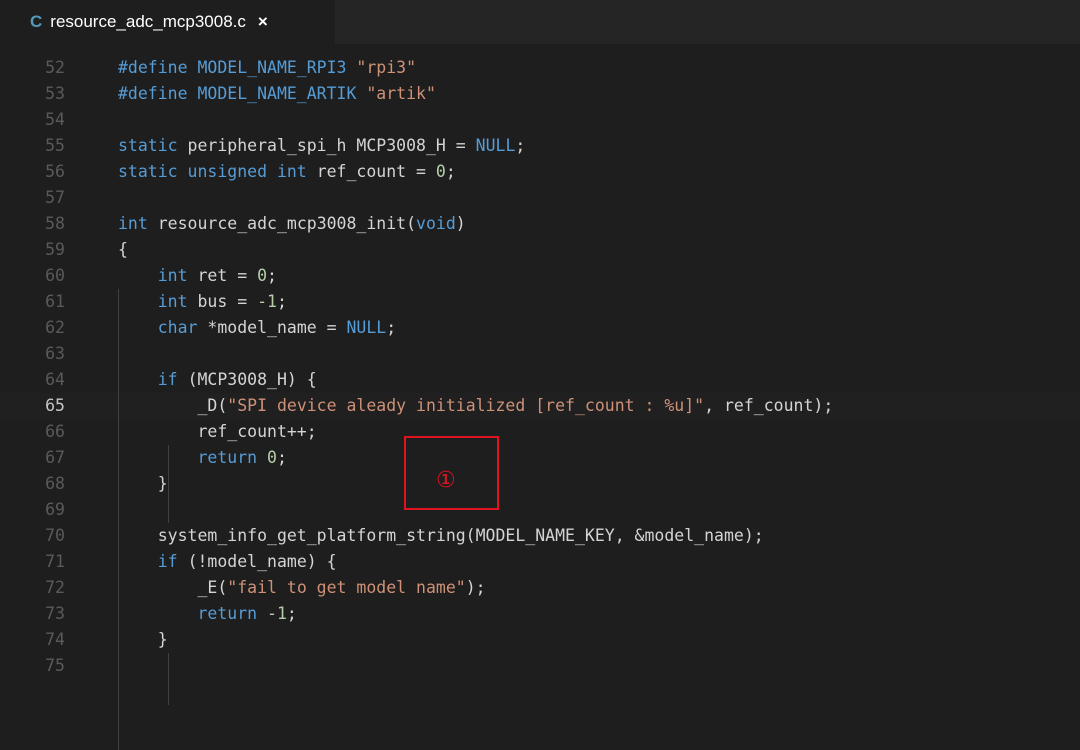 This screenshot has height=750, width=1080. I want to click on line-number: 61, so click(55, 301).